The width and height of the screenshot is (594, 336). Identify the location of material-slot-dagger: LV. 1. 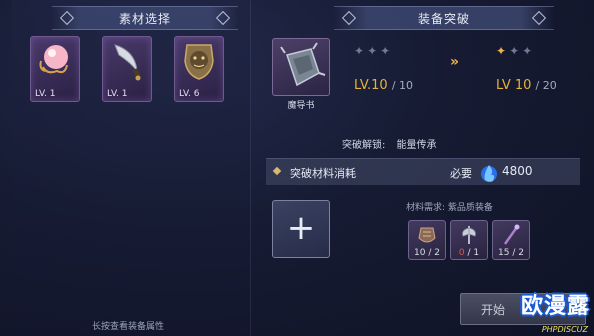
(127, 69).